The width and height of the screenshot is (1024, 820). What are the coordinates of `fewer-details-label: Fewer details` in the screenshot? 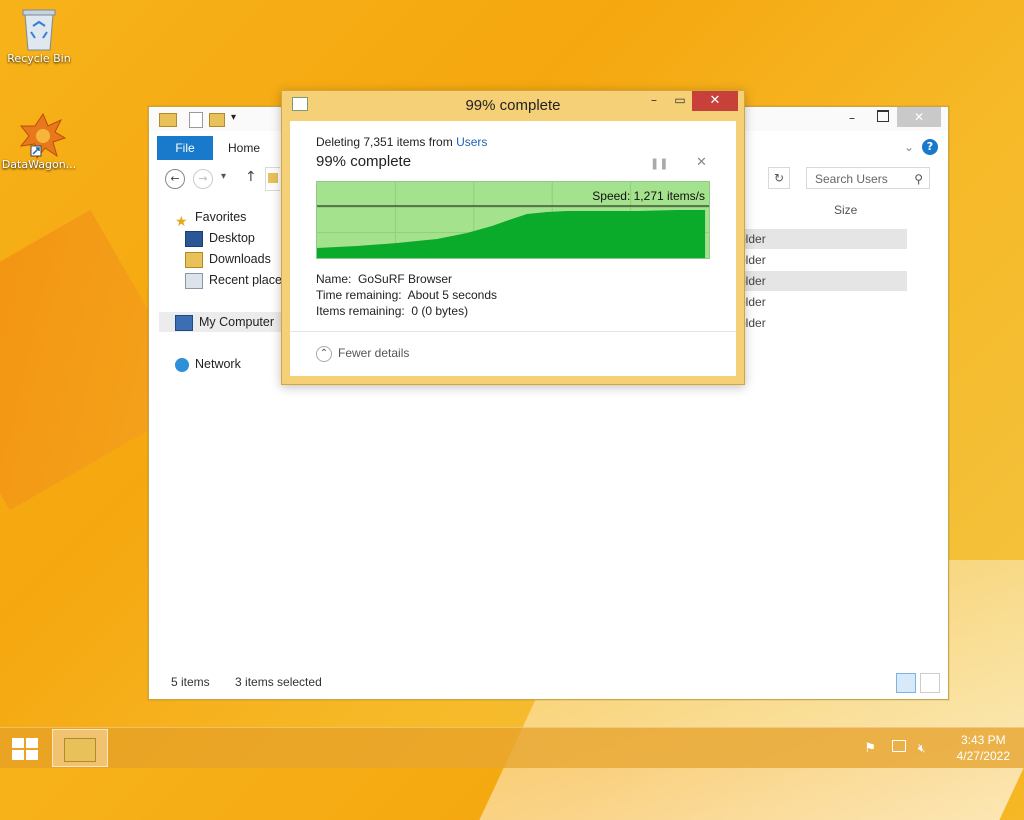 It's located at (374, 353).